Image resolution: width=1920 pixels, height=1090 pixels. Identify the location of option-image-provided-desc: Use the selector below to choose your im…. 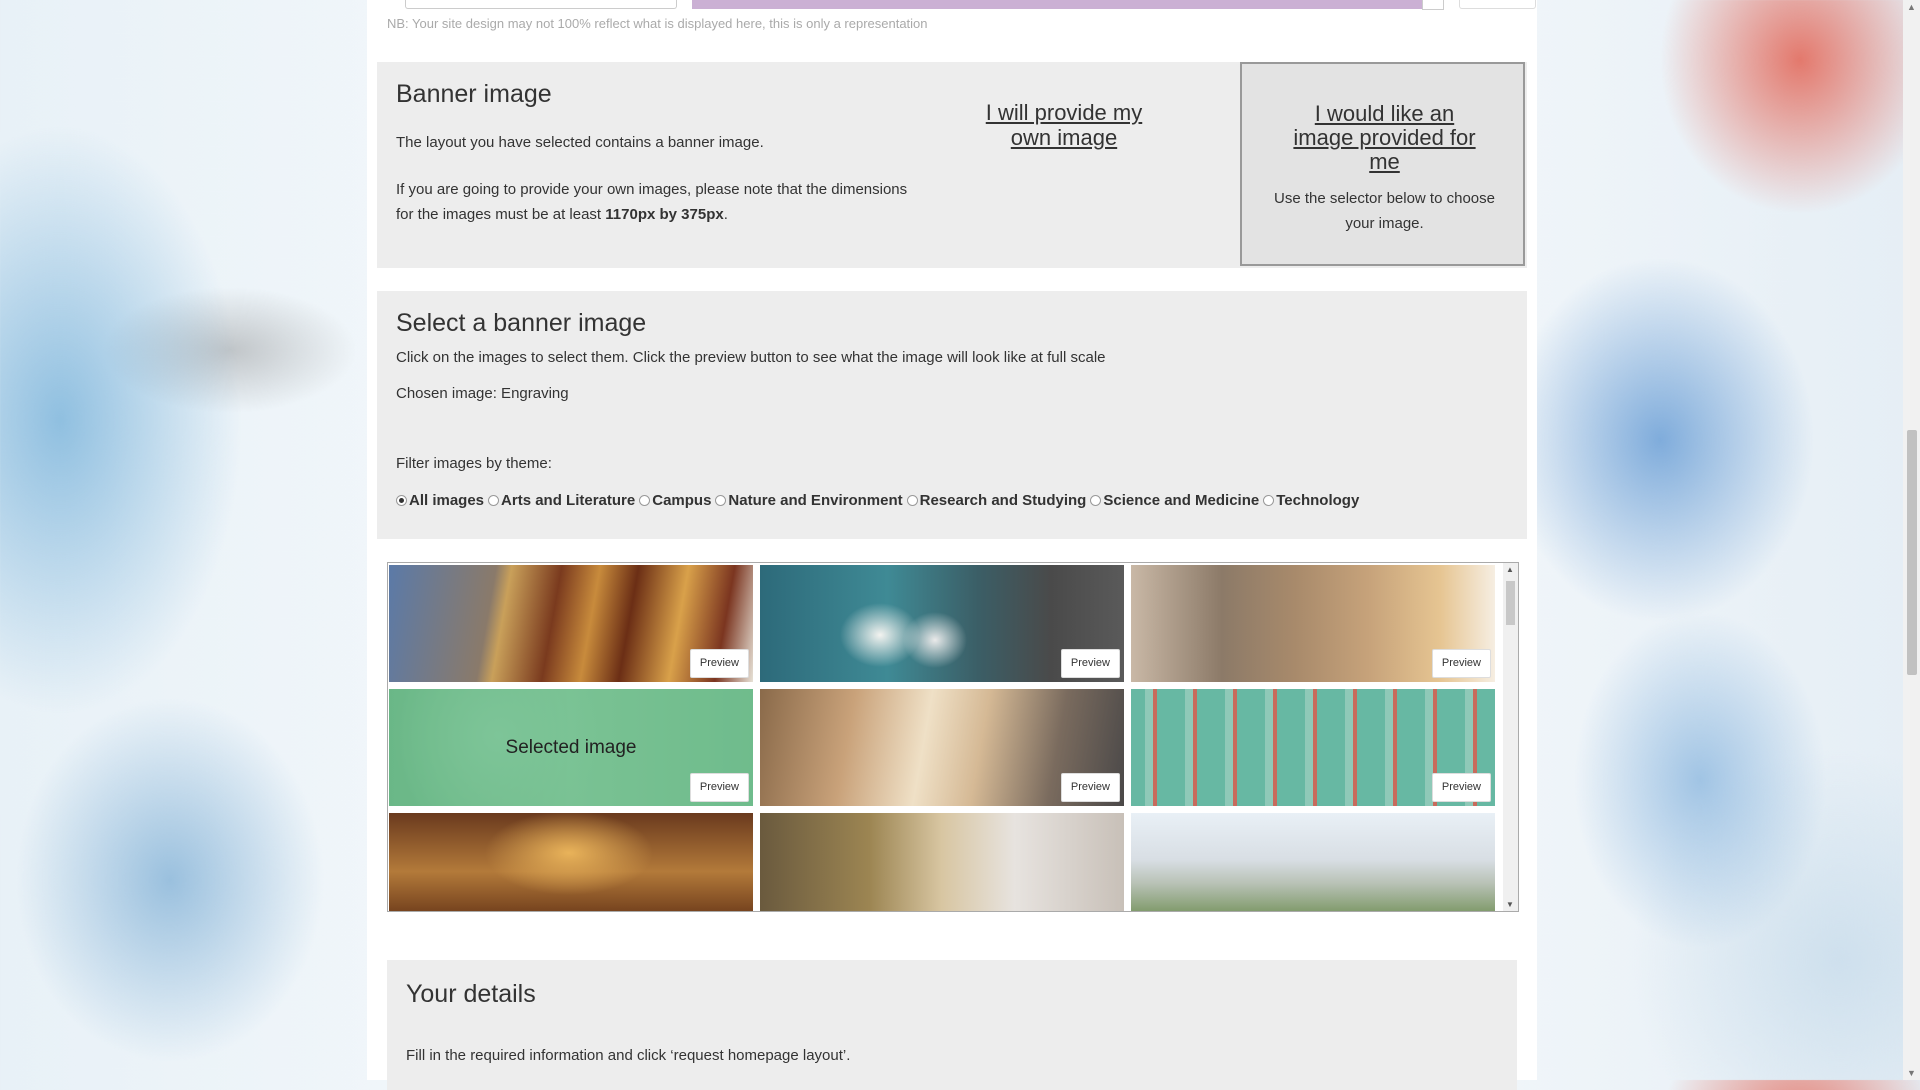
(1384, 211).